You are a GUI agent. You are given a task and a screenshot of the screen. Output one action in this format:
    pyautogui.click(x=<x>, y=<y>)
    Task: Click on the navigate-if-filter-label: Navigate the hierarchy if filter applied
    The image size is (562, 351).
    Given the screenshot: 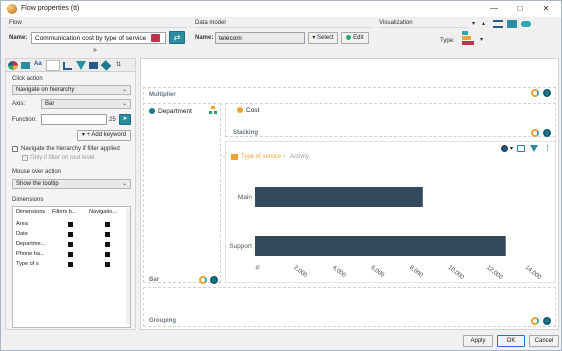 What is the action you would take?
    pyautogui.click(x=70, y=149)
    